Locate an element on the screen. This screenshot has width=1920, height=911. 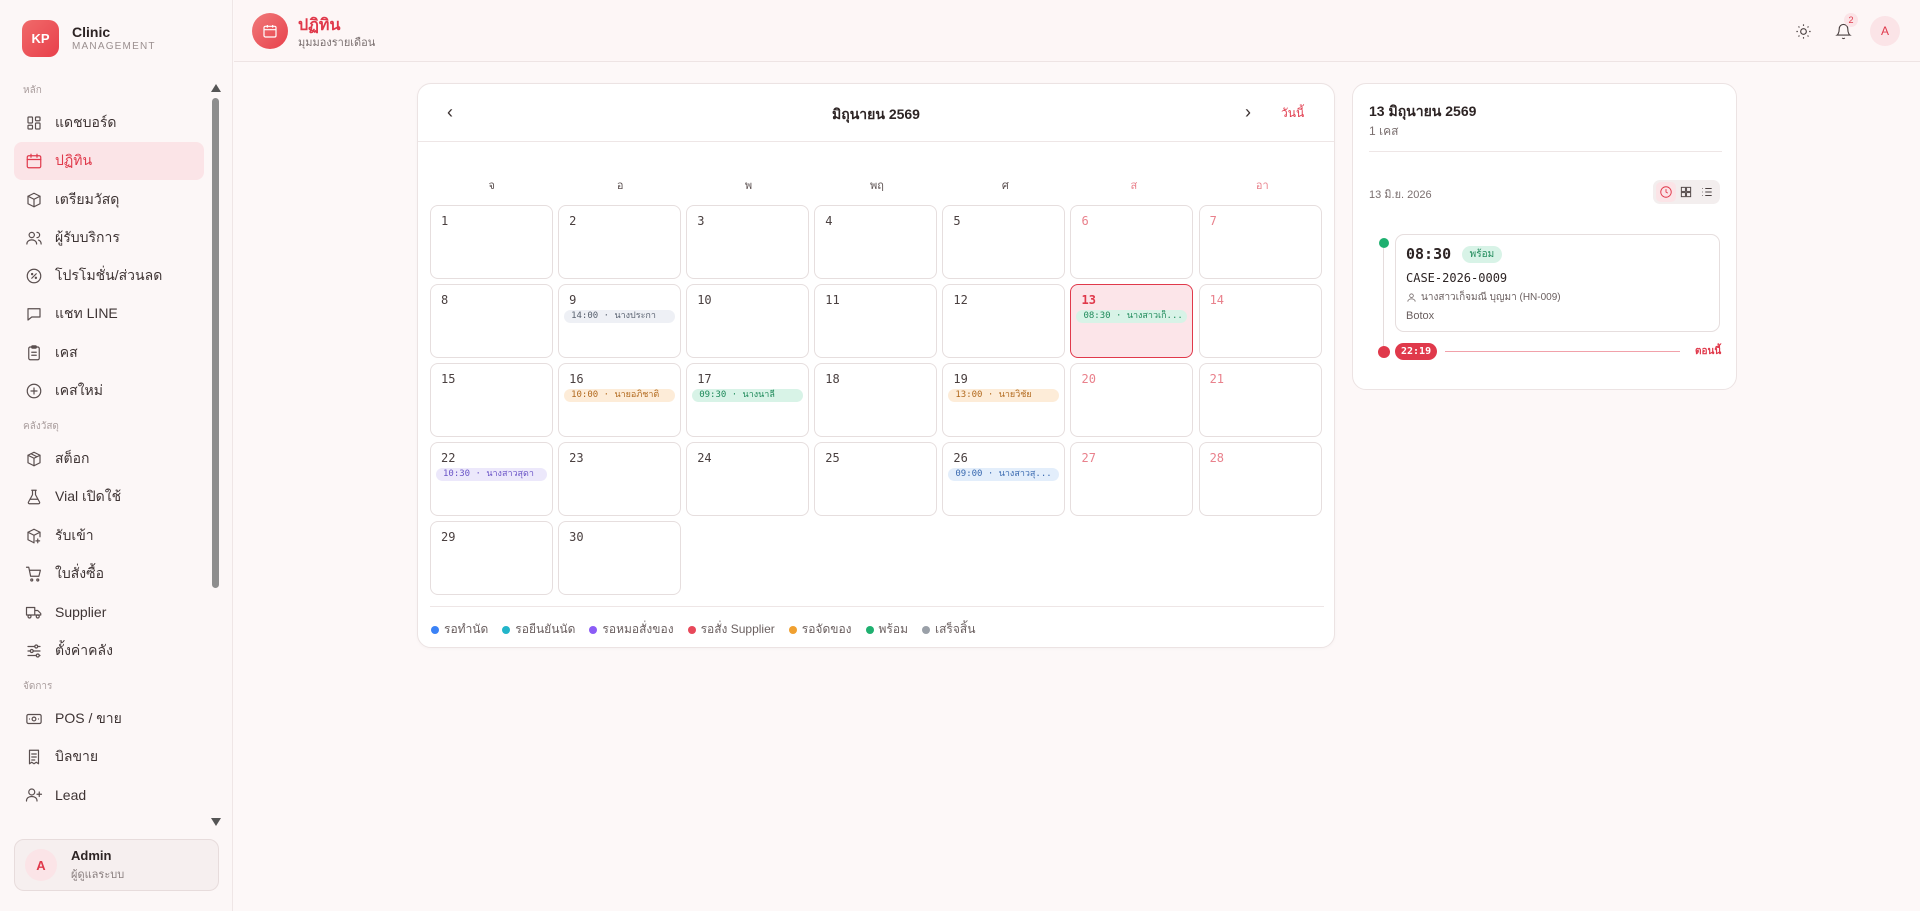
sidebar-item: เคสใหม่ is located at coordinates (109, 391).